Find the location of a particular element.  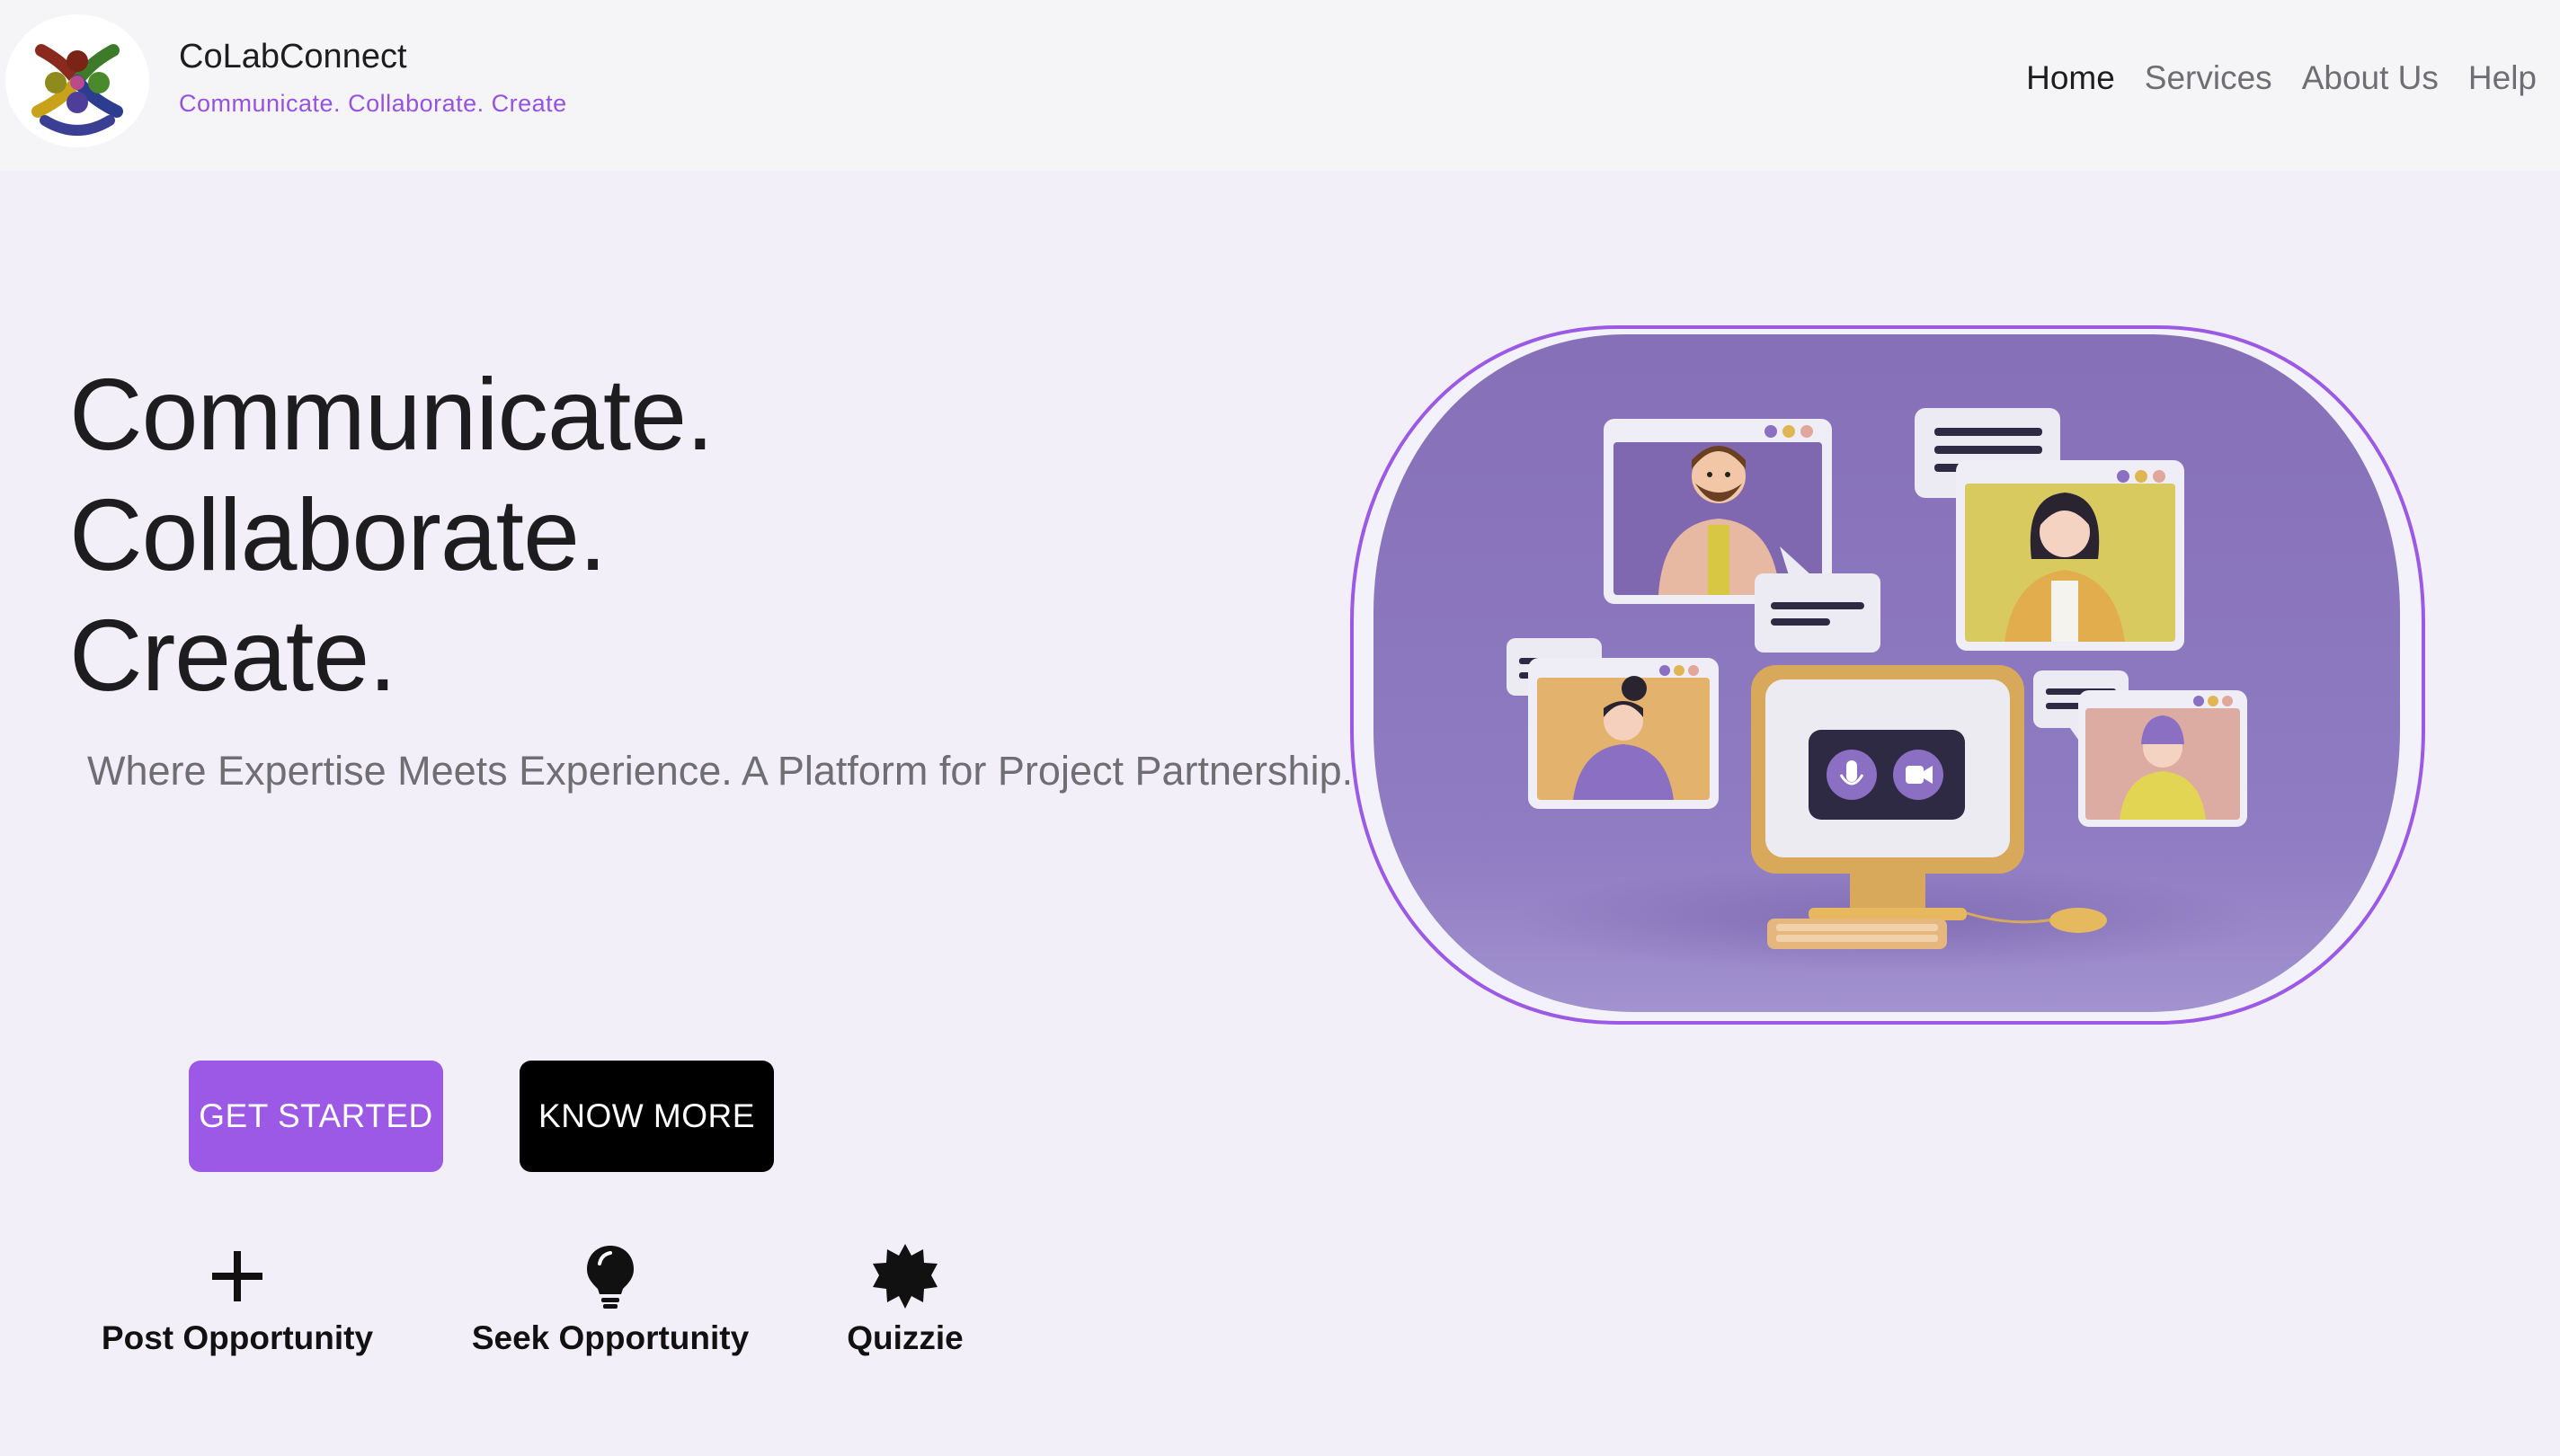

get-started-button: GET STARTED is located at coordinates (316, 1117).